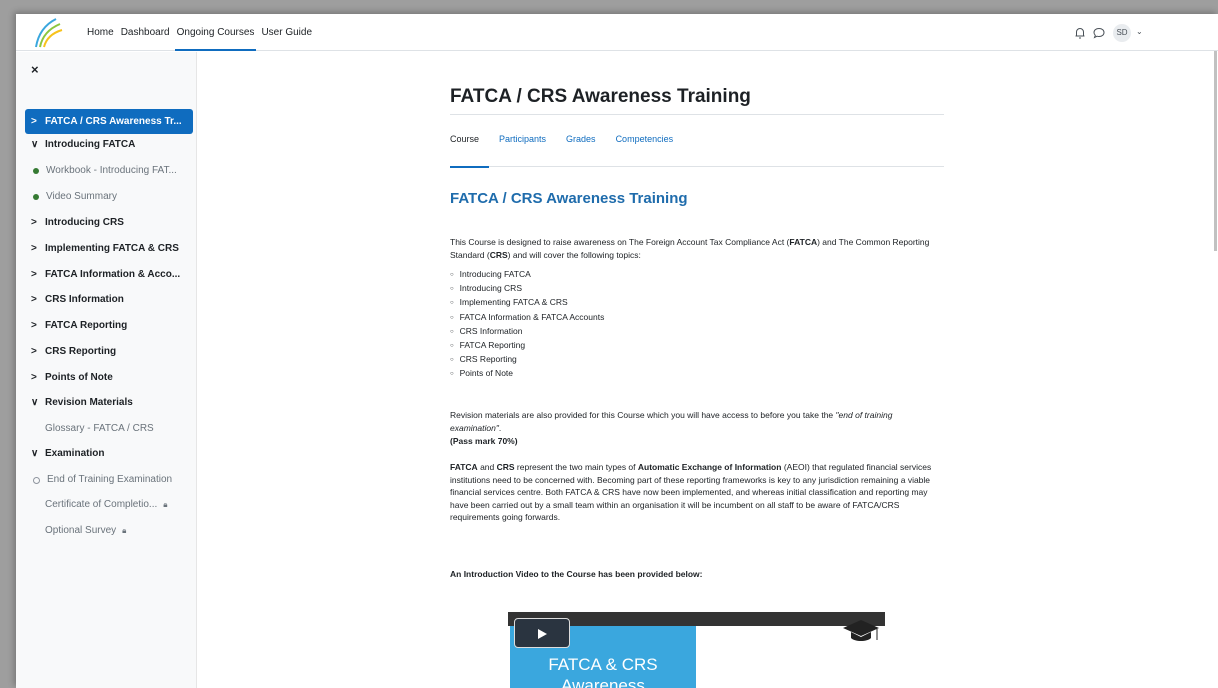 The width and height of the screenshot is (1218, 688). Describe the element at coordinates (527, 289) in the screenshot. I see `list-item: Introducing CRS` at that location.